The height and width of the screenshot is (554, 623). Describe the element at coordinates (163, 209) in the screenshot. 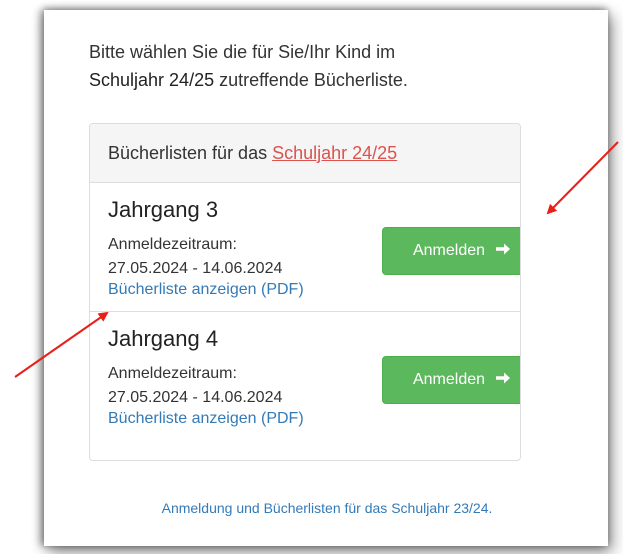

I see `item-title: Jahrgang 3` at that location.